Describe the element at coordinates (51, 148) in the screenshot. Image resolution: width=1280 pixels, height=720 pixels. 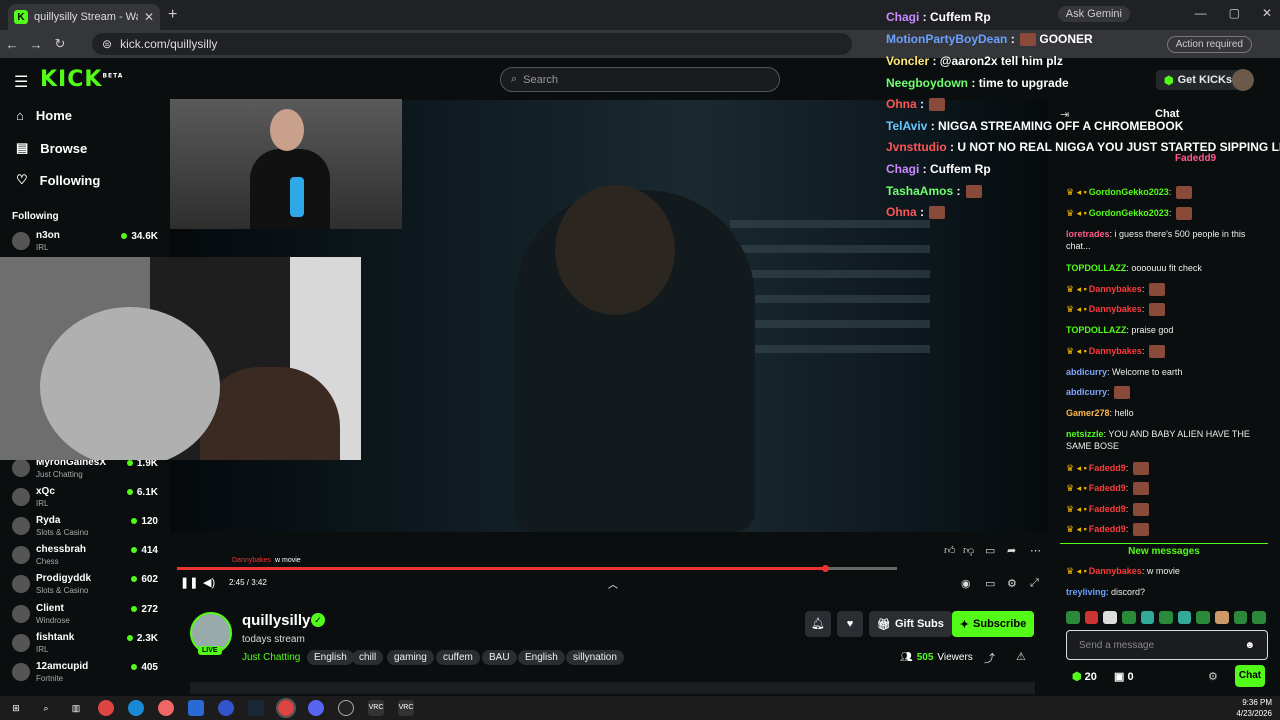
I see `sidebar-item-browse: ▤ Browse` at that location.